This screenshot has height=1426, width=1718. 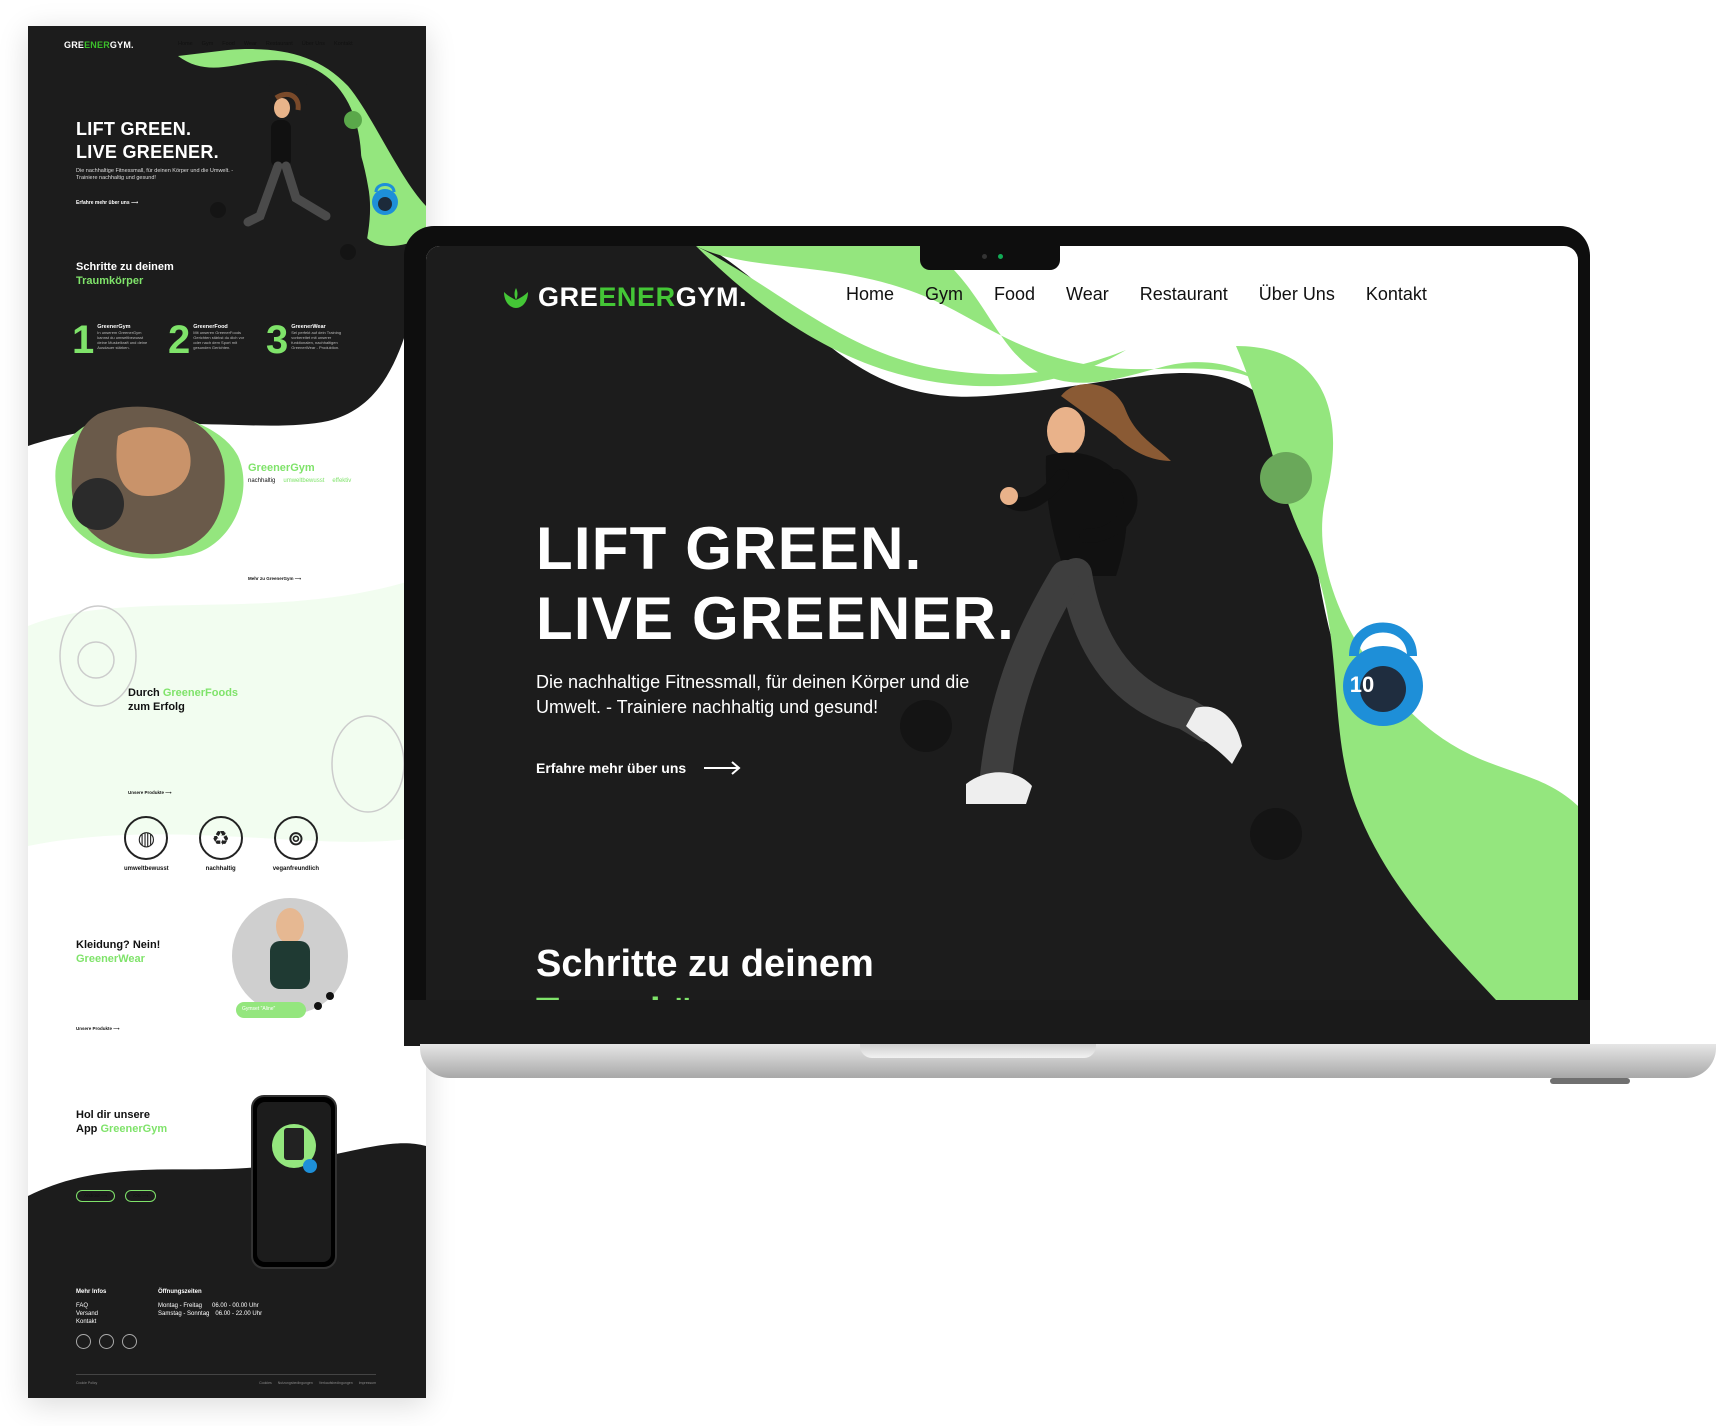 I want to click on footer-link-kontakt: Kontakt, so click(x=91, y=1322).